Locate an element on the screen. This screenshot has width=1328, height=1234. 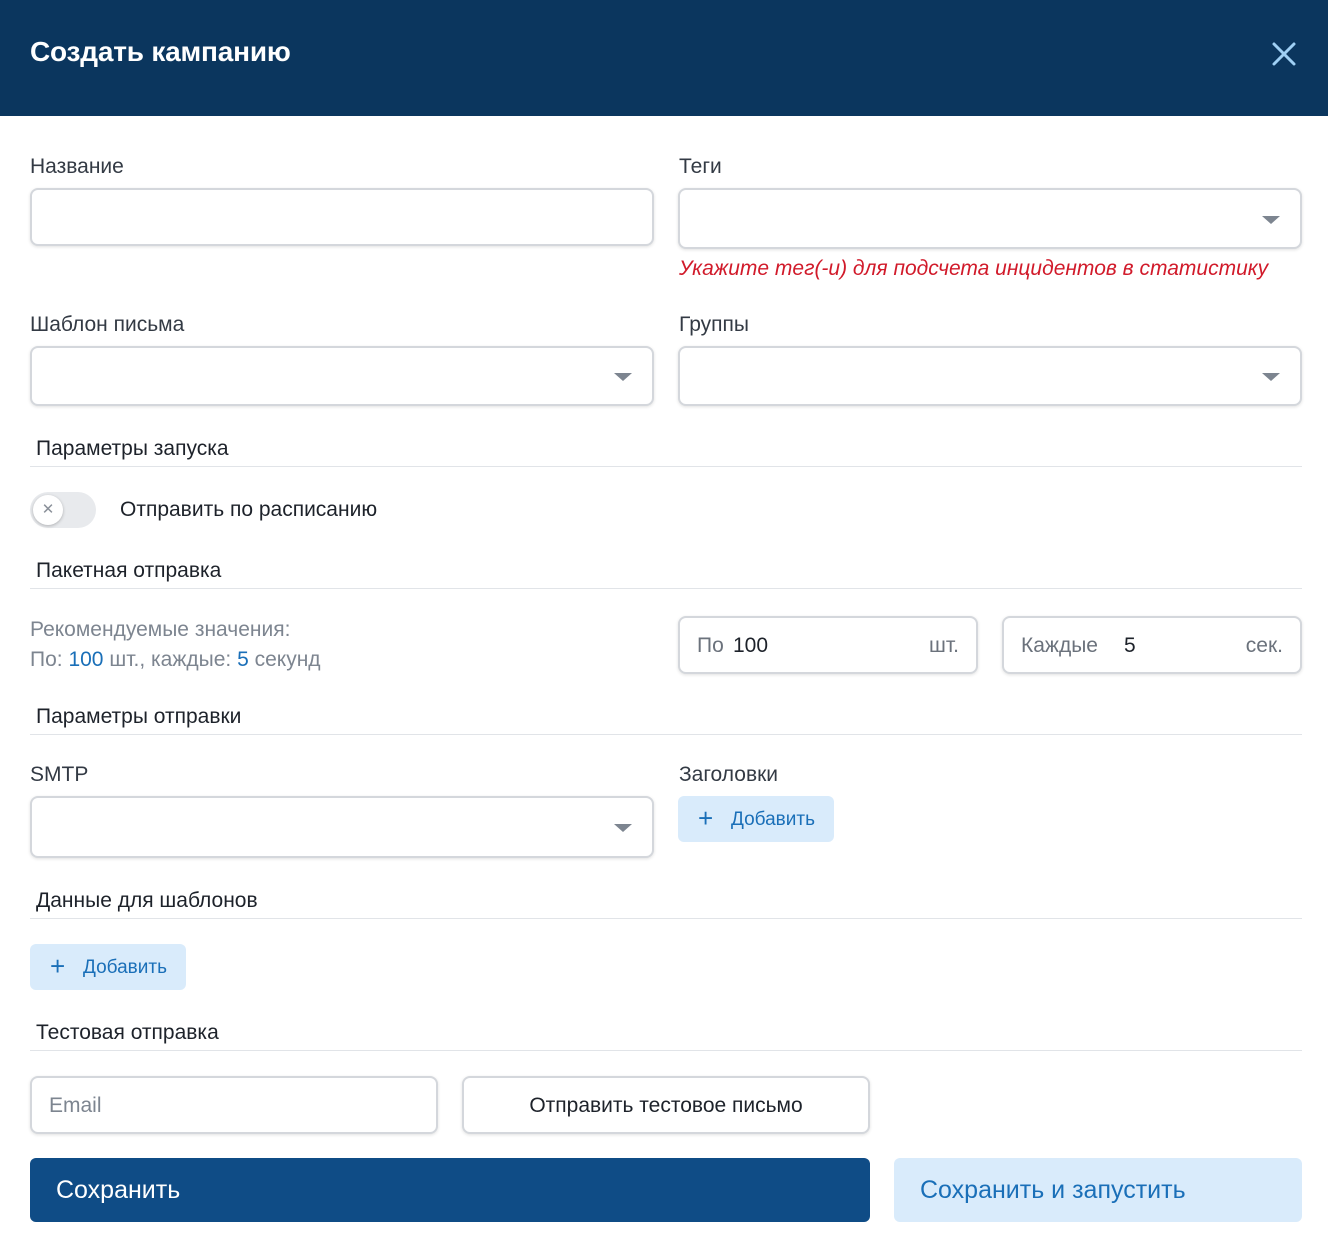
interval-suffix: сек. is located at coordinates (1264, 645).